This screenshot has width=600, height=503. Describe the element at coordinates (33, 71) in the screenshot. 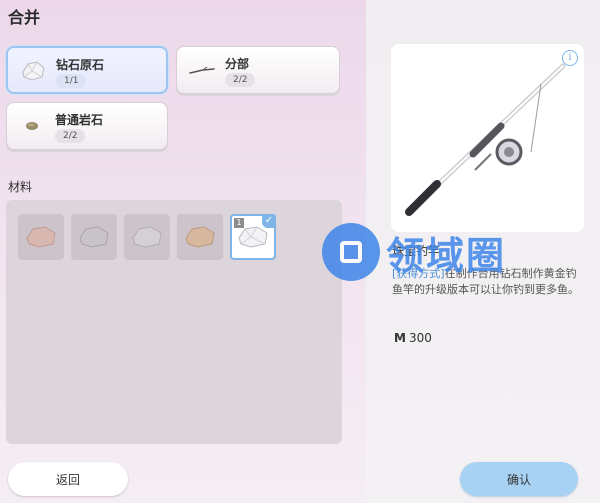

I see `diamond-ore-icon` at that location.